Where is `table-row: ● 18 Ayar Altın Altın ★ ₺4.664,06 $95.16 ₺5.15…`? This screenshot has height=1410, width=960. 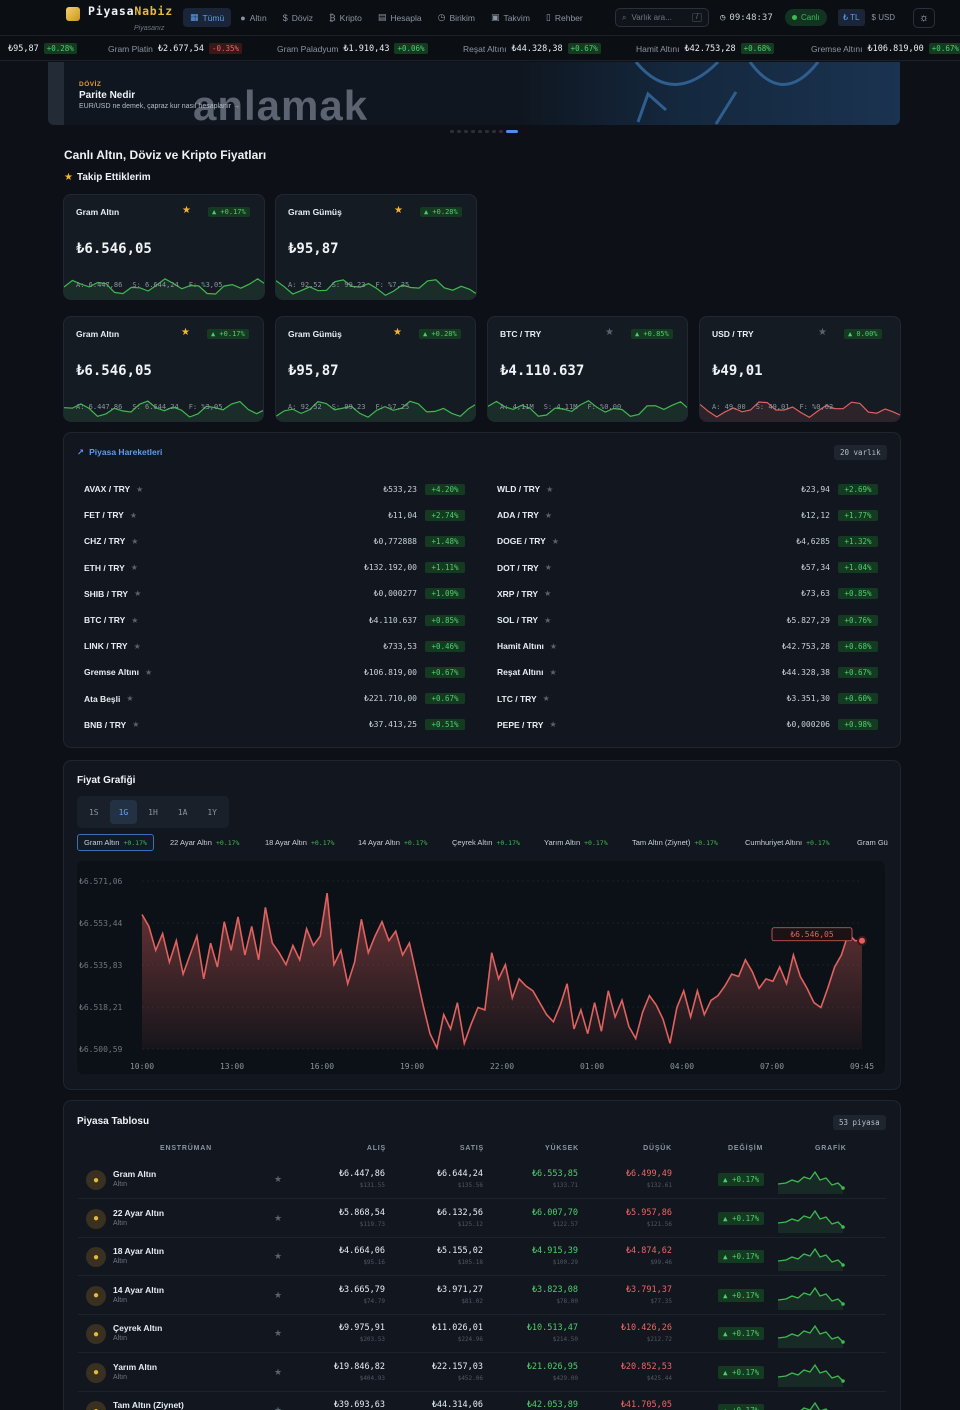
table-row: ● 18 Ayar Altın Altın ★ ₺4.664,06 $95.16 ₺5.15… is located at coordinates (482, 1257).